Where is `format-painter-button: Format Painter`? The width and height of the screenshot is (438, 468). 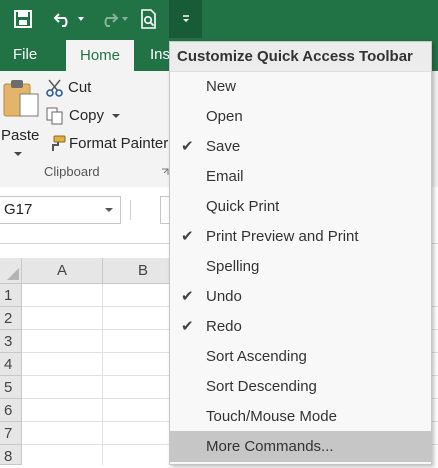
format-painter-button: Format Painter is located at coordinates (107, 144).